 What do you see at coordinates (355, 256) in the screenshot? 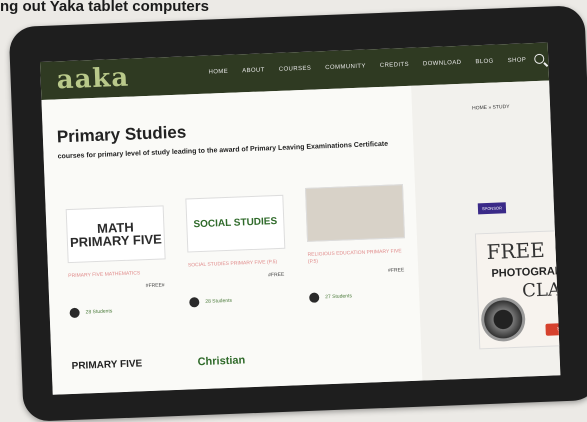
I see `course-title: RELIGIOUS EDUCATION PRIMARY FIVE (P.5)` at bounding box center [355, 256].